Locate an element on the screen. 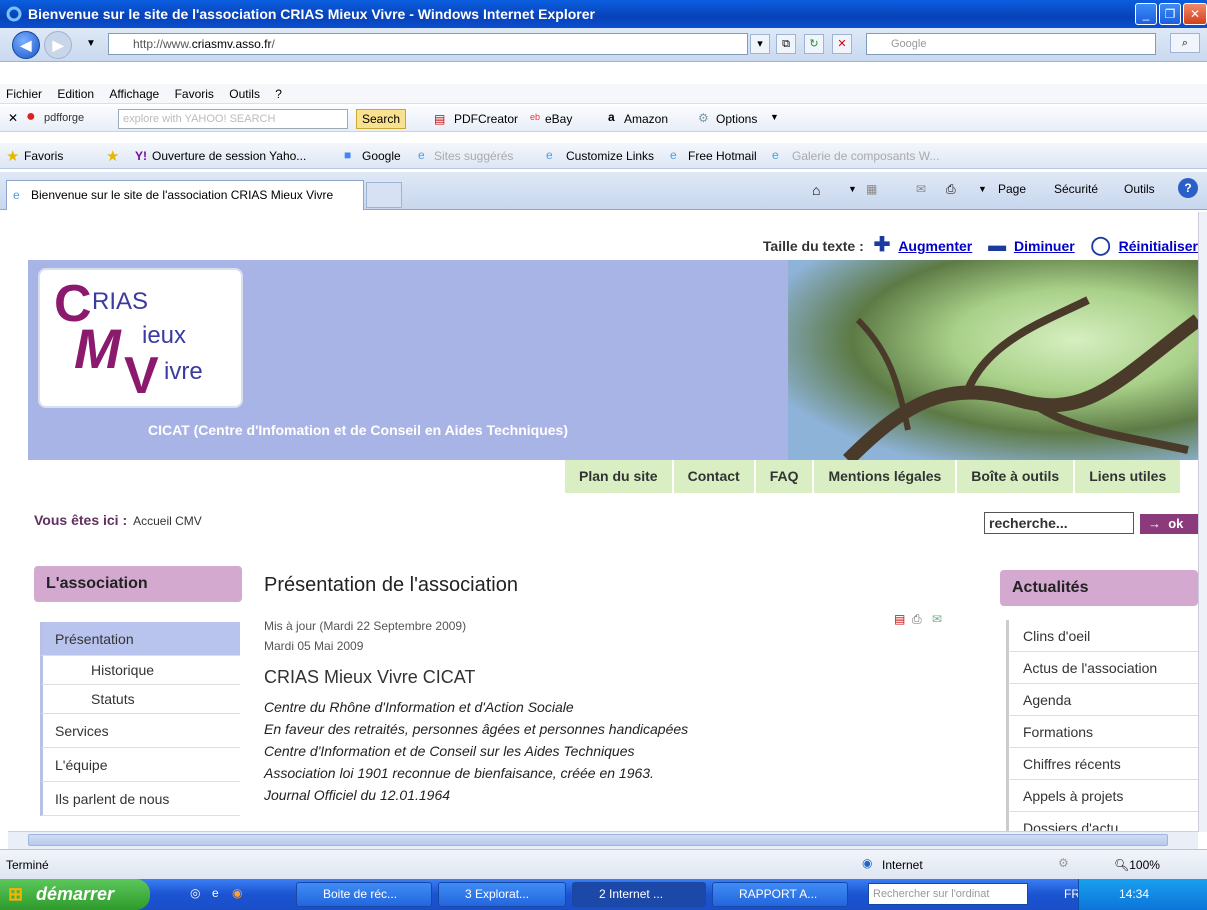 The image size is (1207, 910). nav-toolbox: Boîte à outils is located at coordinates (1016, 476).